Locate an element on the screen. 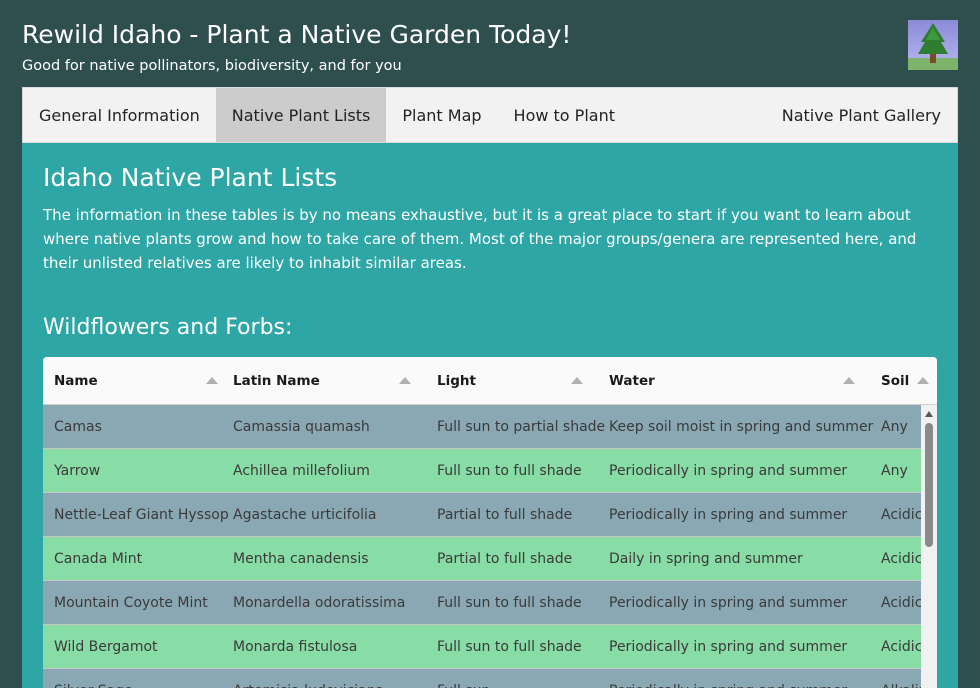 This screenshot has height=688, width=980. cell-latin-name: Artemisia ludoviciana is located at coordinates (333, 678).